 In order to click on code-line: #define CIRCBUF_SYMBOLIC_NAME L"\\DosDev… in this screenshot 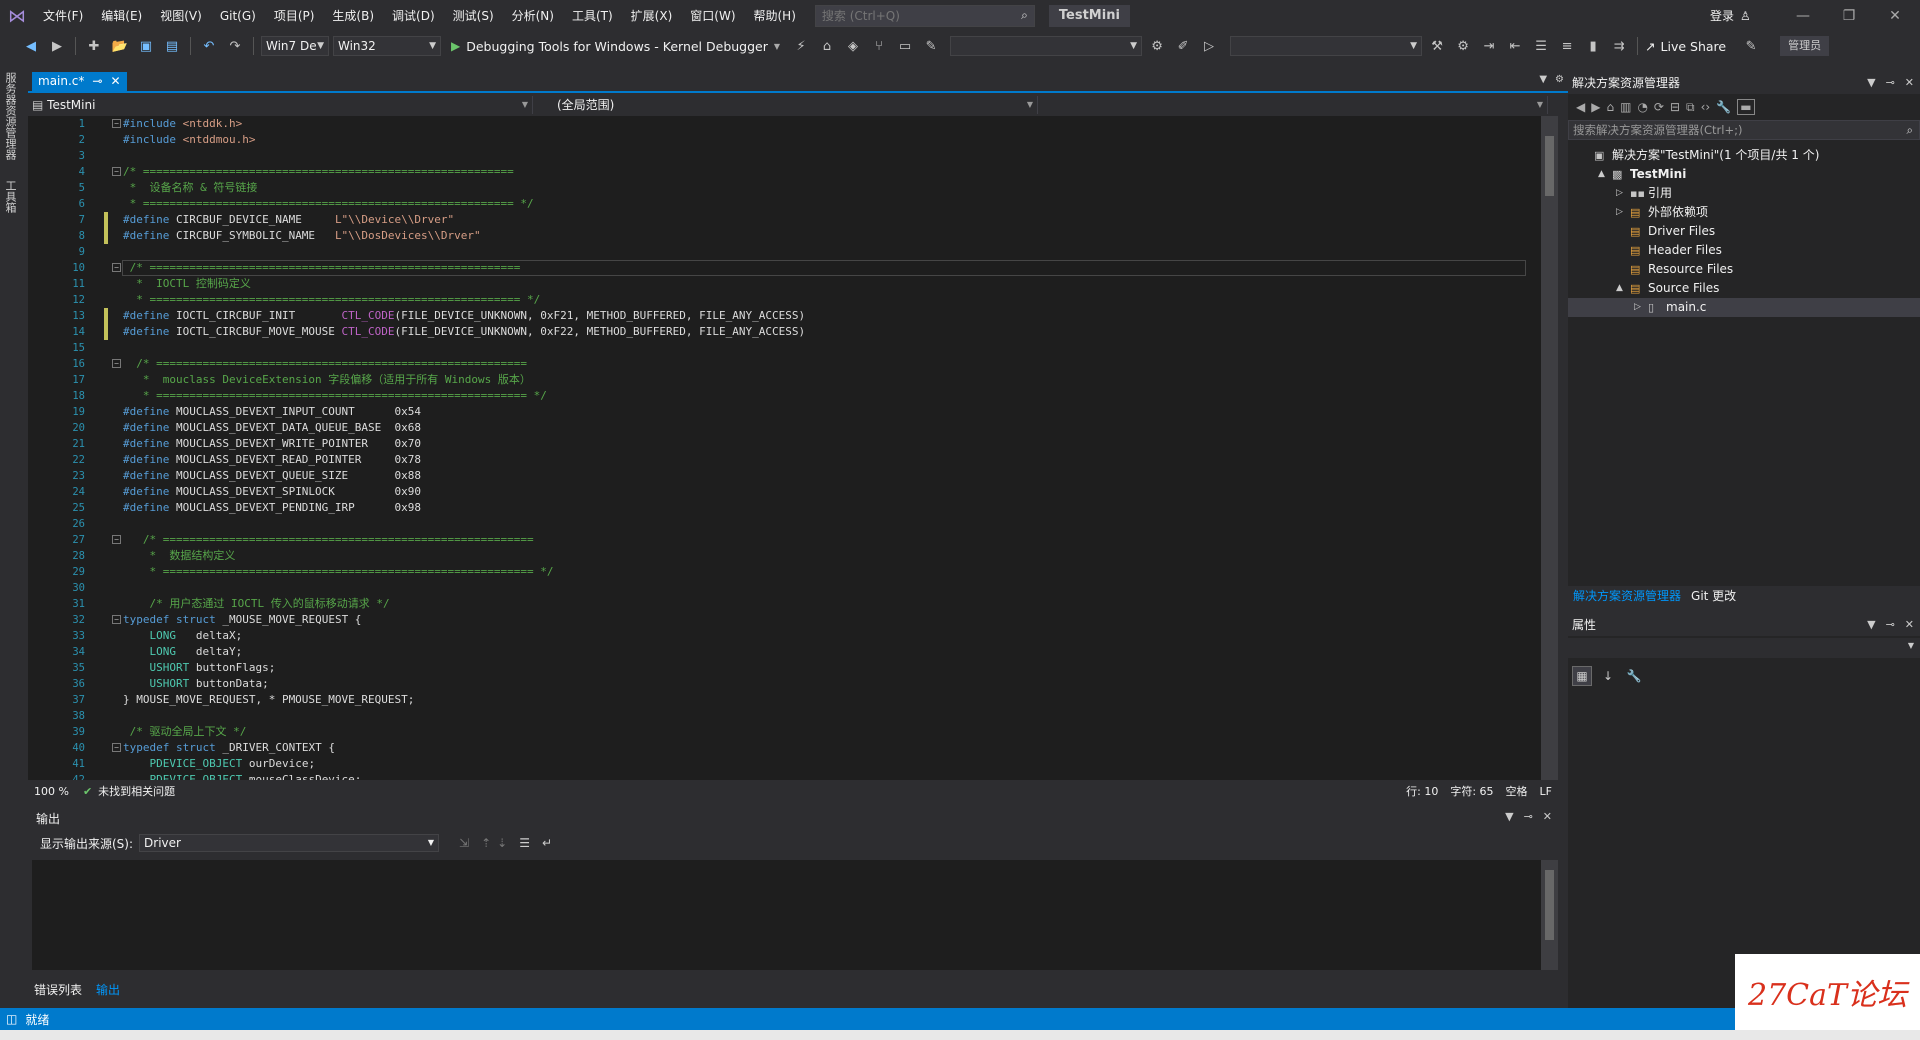, I will do `click(302, 236)`.